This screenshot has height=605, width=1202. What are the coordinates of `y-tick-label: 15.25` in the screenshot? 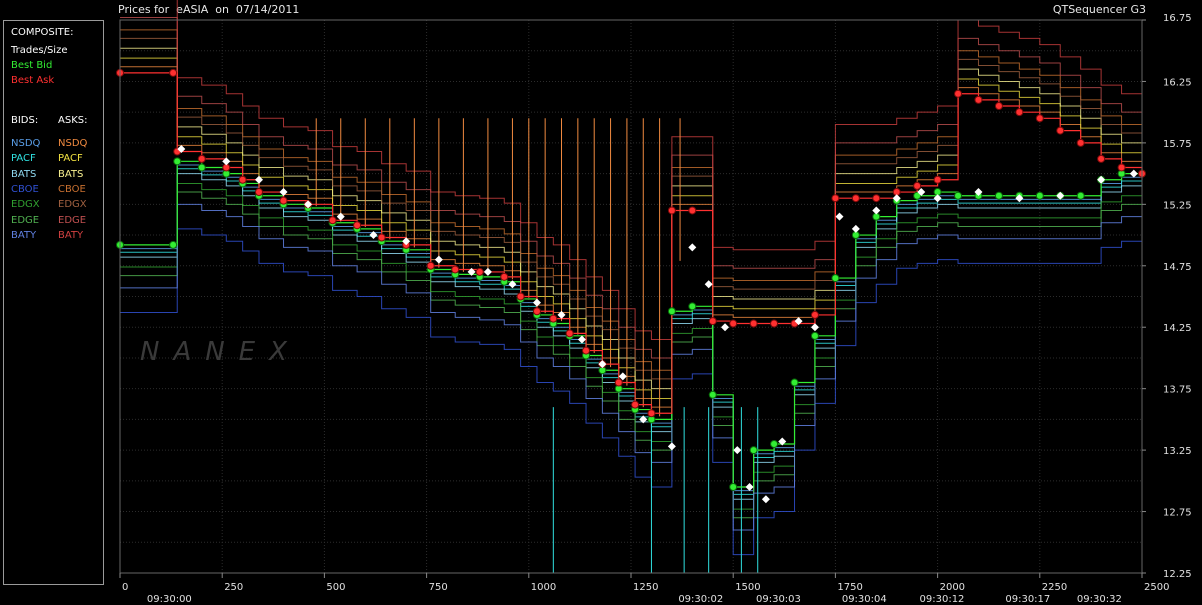 It's located at (1177, 205).